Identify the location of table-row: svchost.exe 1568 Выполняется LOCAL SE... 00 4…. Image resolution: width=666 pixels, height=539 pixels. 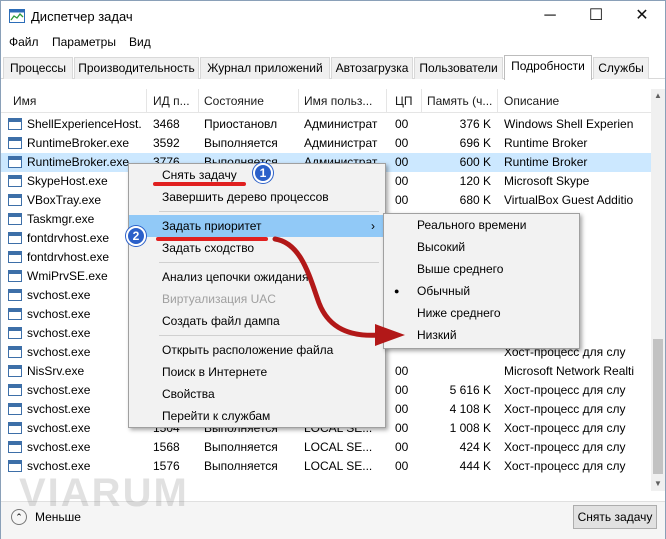
(326, 447).